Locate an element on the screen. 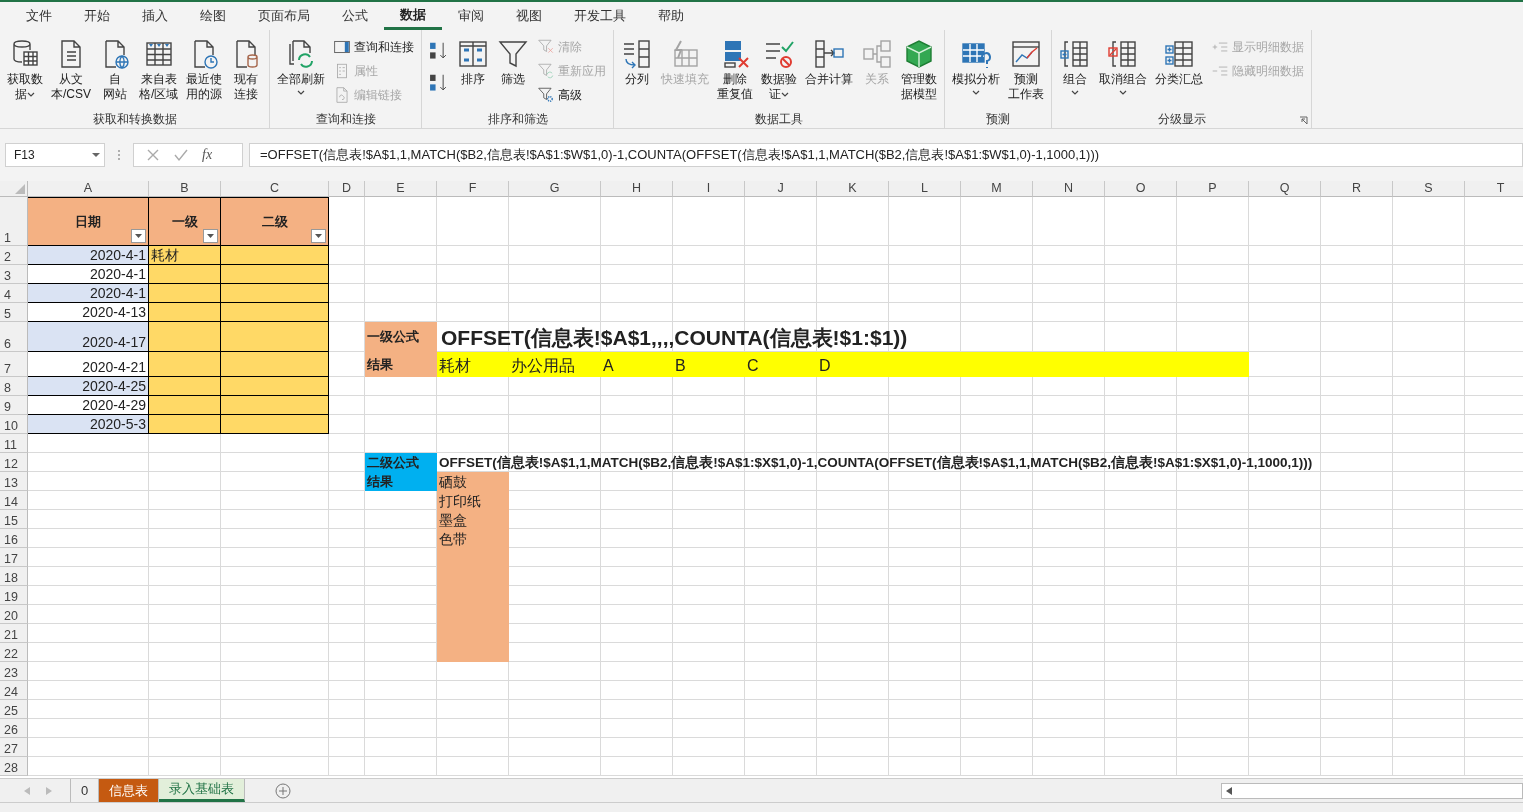 Image resolution: width=1523 pixels, height=812 pixels. row-header: 28 is located at coordinates (14, 766).